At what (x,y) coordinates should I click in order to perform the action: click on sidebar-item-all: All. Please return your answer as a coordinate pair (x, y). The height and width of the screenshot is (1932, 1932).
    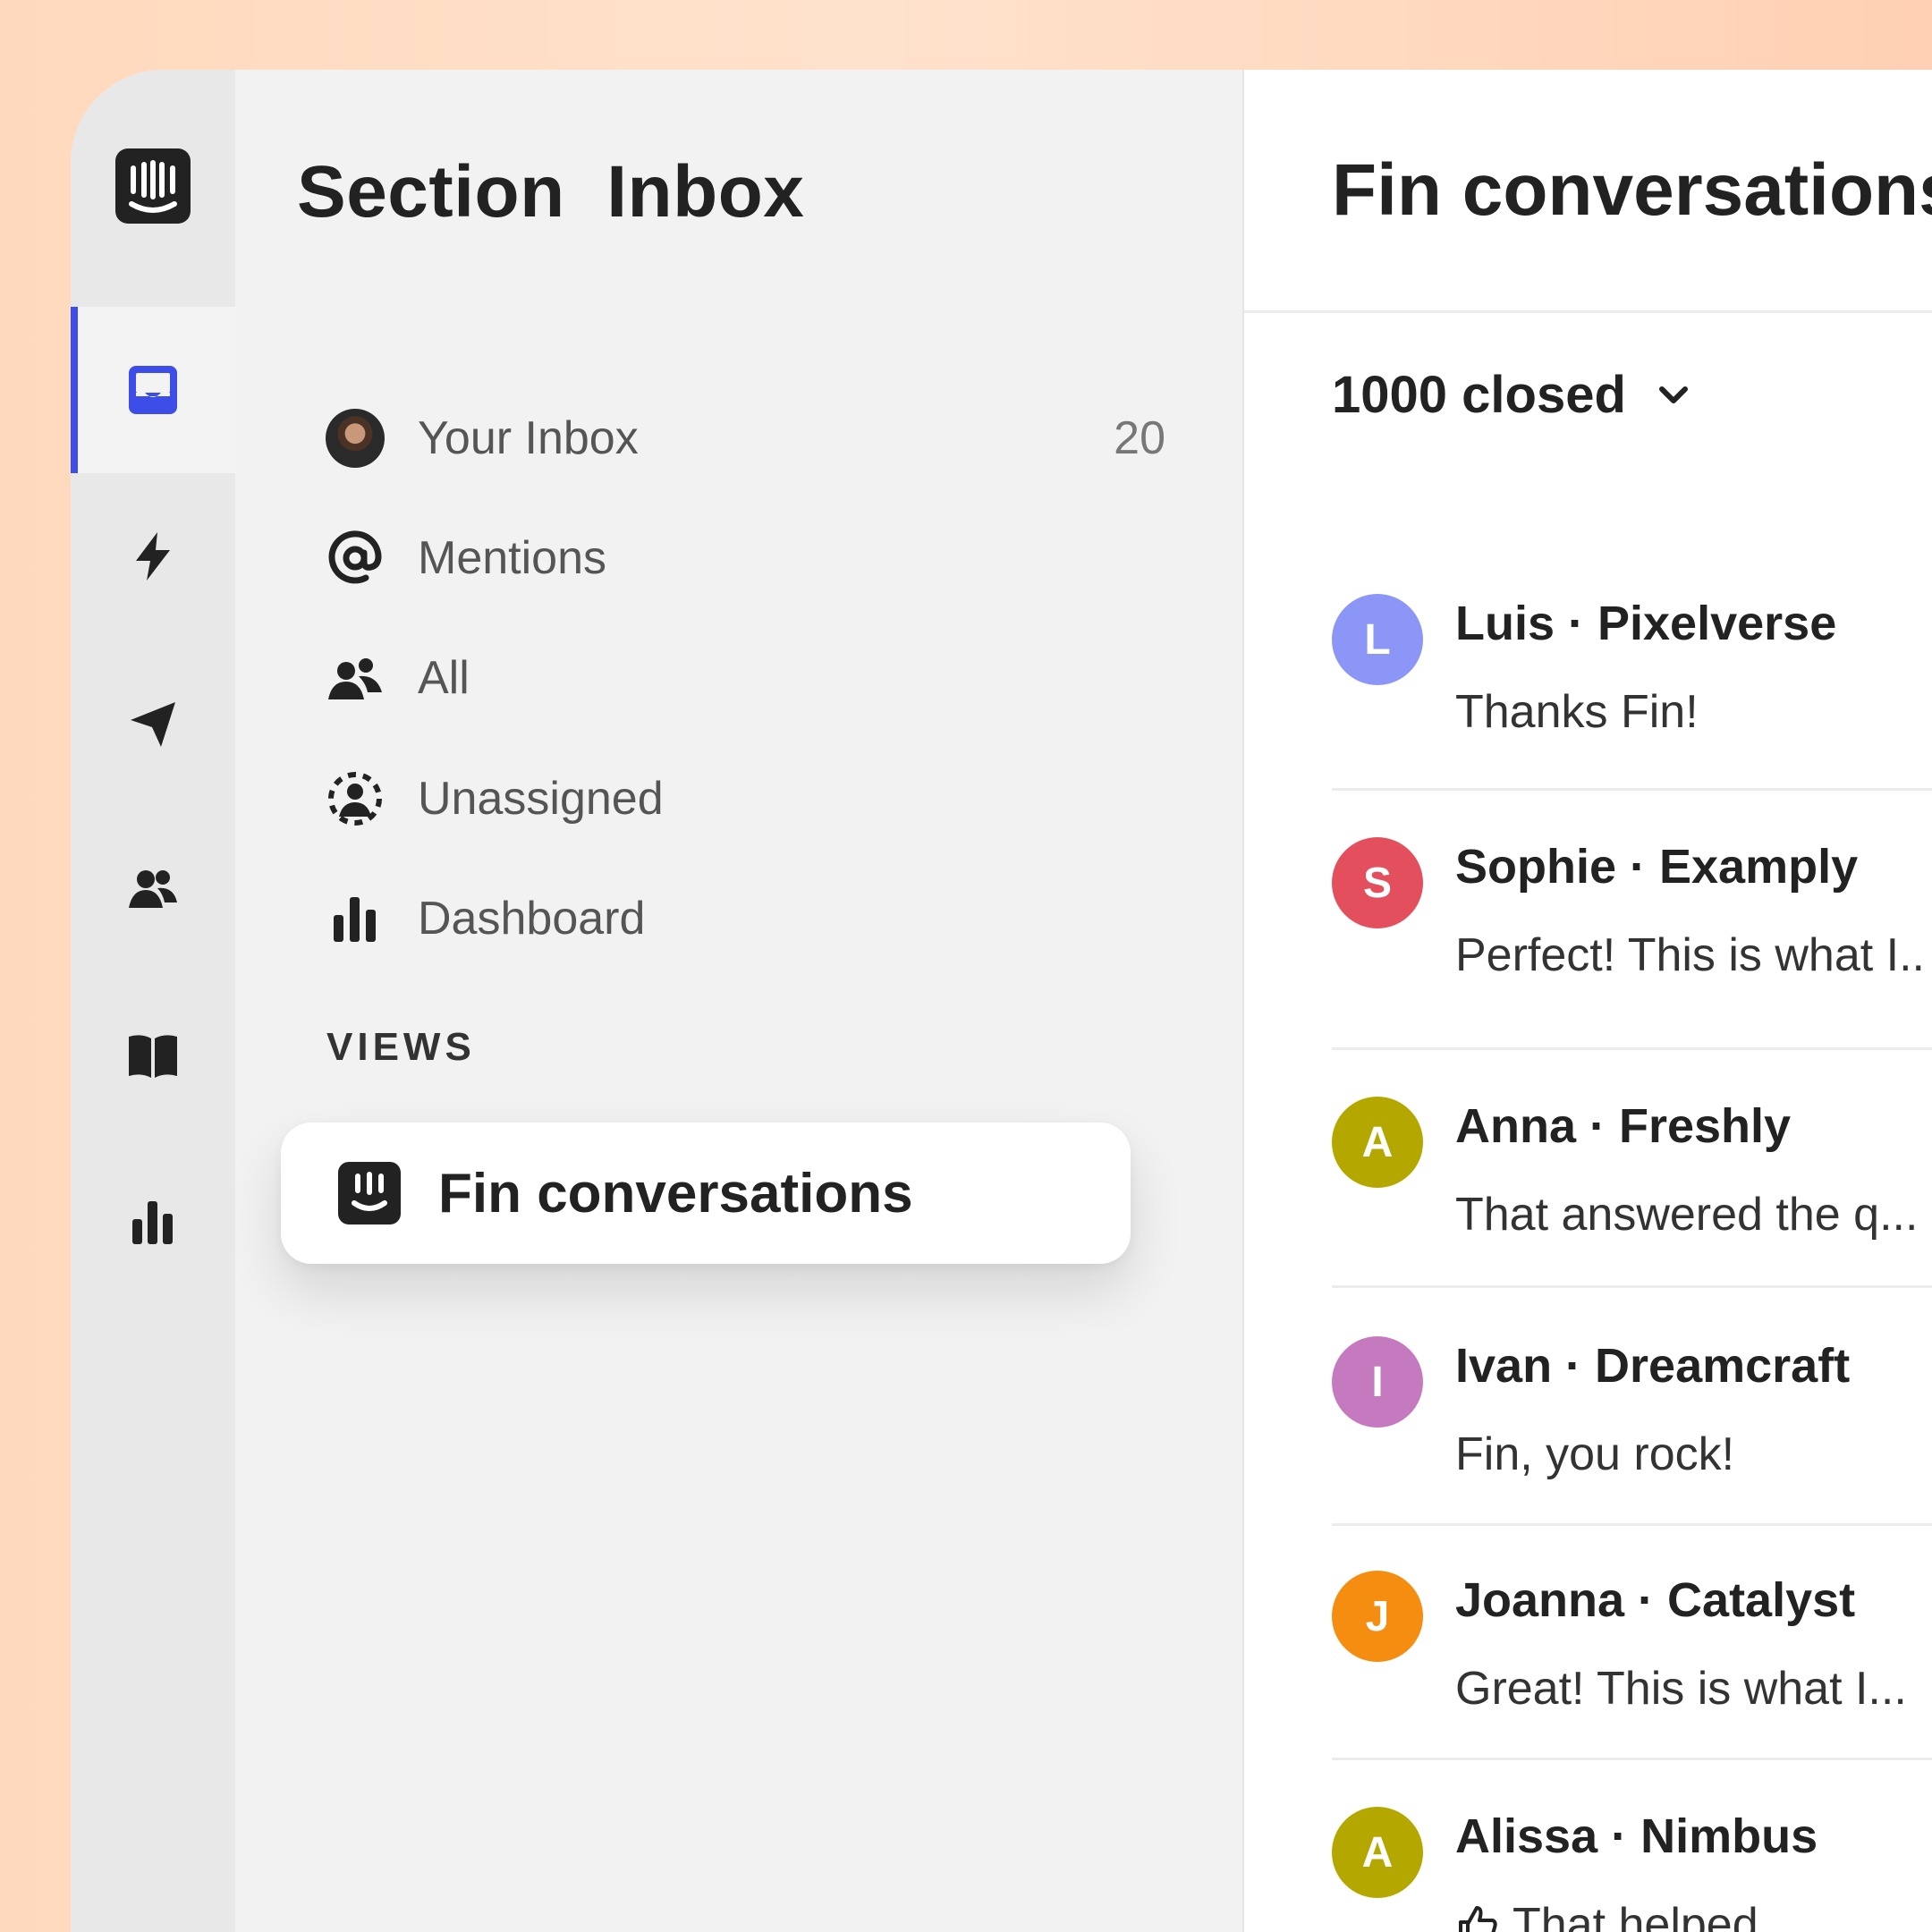
    Looking at the image, I should click on (745, 678).